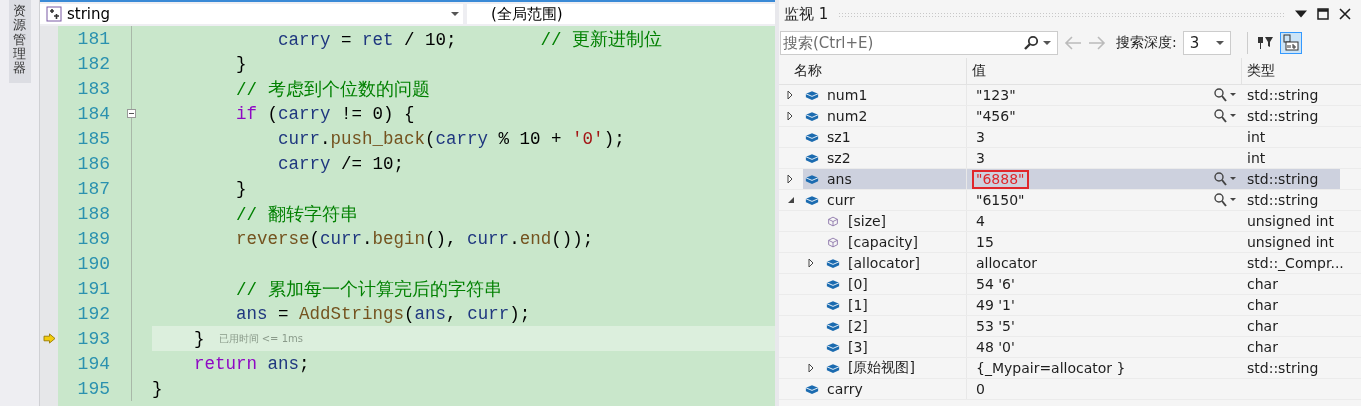  Describe the element at coordinates (1301, 14) in the screenshot. I see `dropdown-icon` at that location.